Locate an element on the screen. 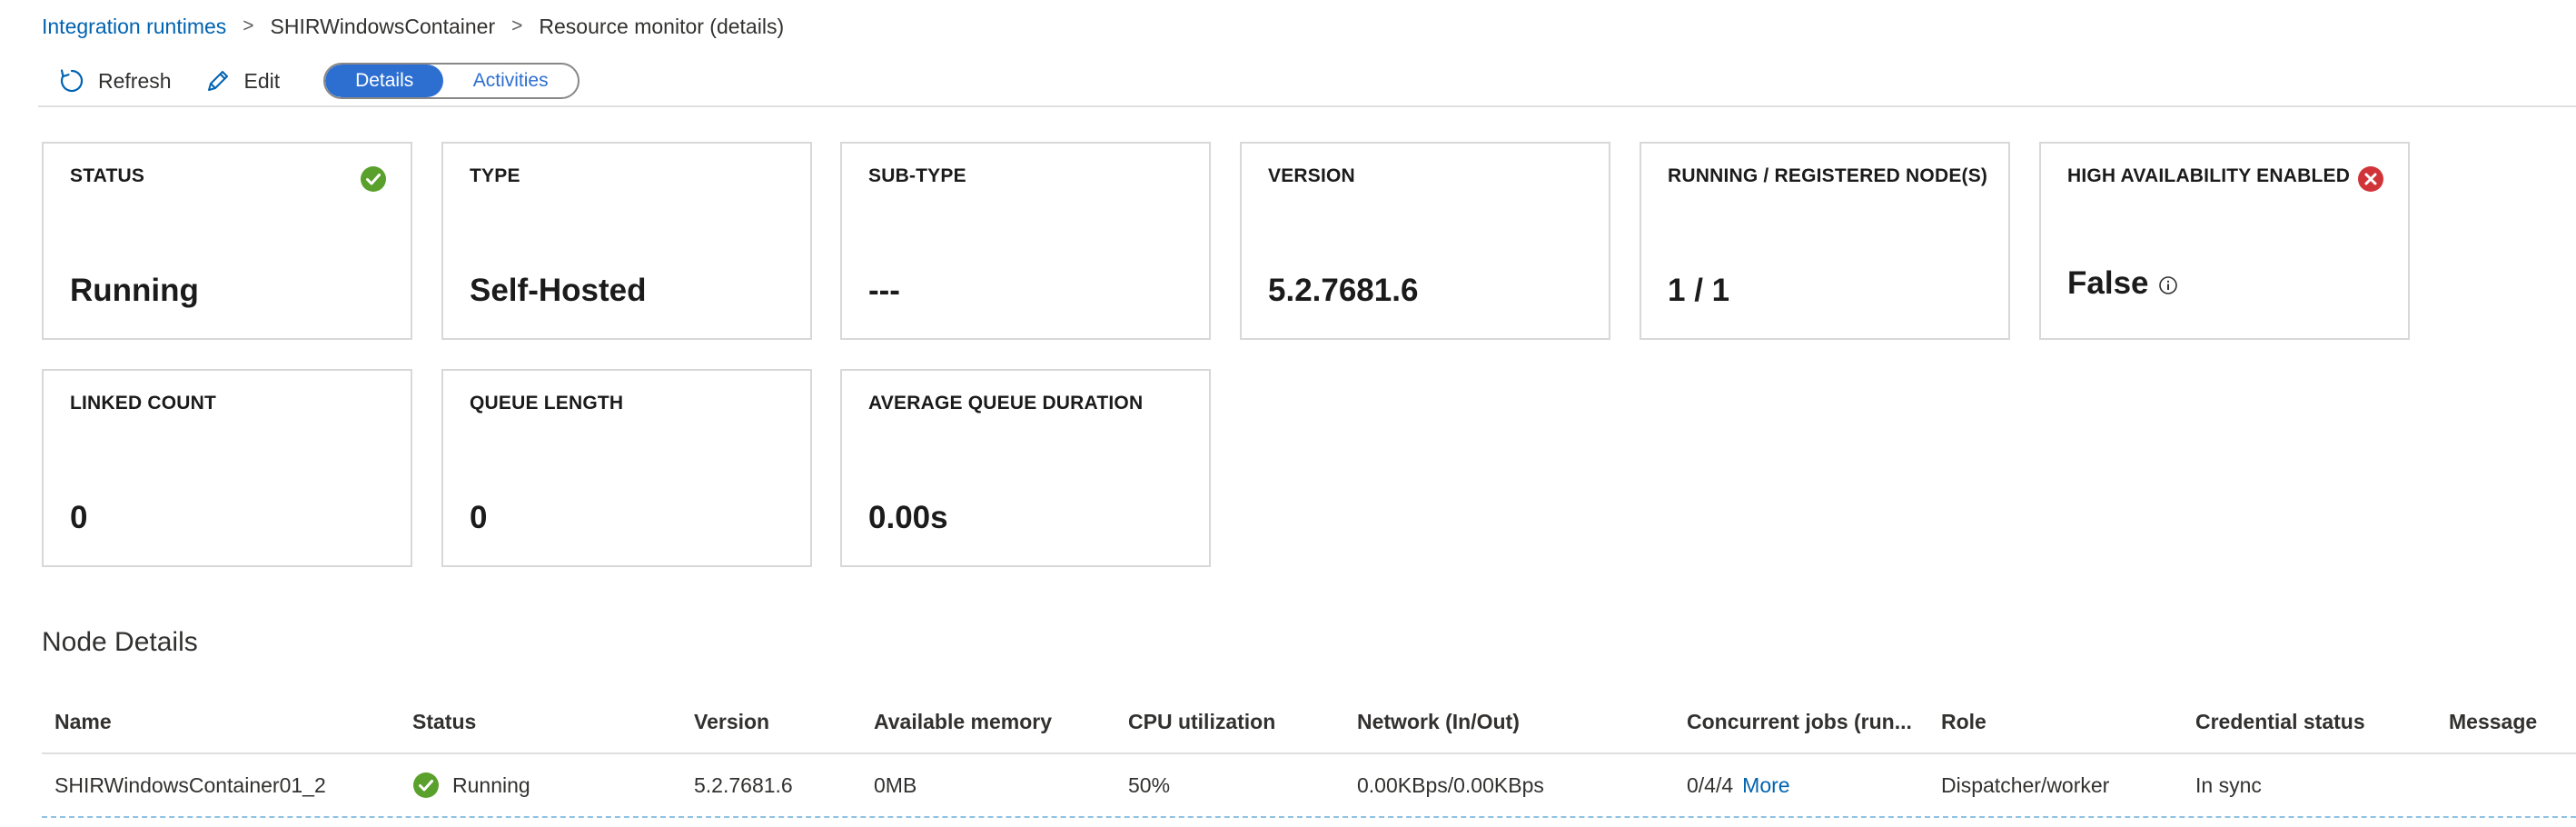  edit-button: Edit is located at coordinates (239, 81).